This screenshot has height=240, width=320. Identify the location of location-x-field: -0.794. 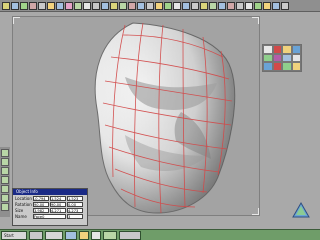
(41, 198).